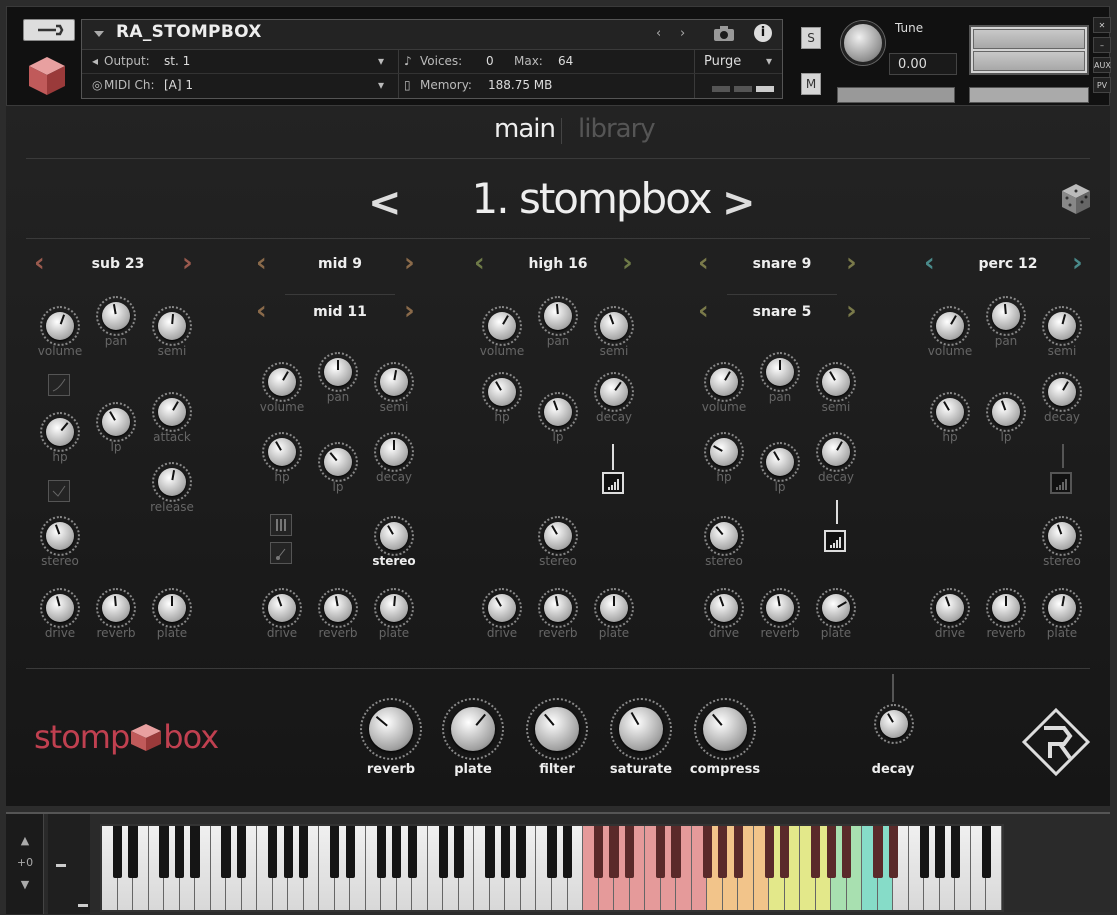 The image size is (1117, 915). Describe the element at coordinates (25, 840) in the screenshot. I see `octave-up-icon: ▲` at that location.